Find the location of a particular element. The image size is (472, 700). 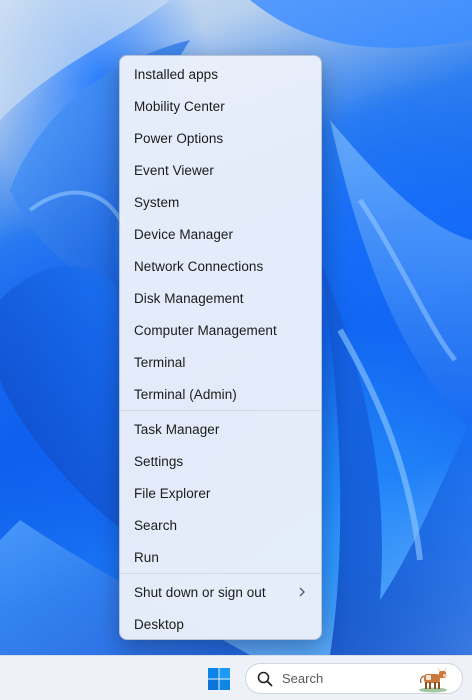

menu-item-label: Mobility Center is located at coordinates (179, 106).